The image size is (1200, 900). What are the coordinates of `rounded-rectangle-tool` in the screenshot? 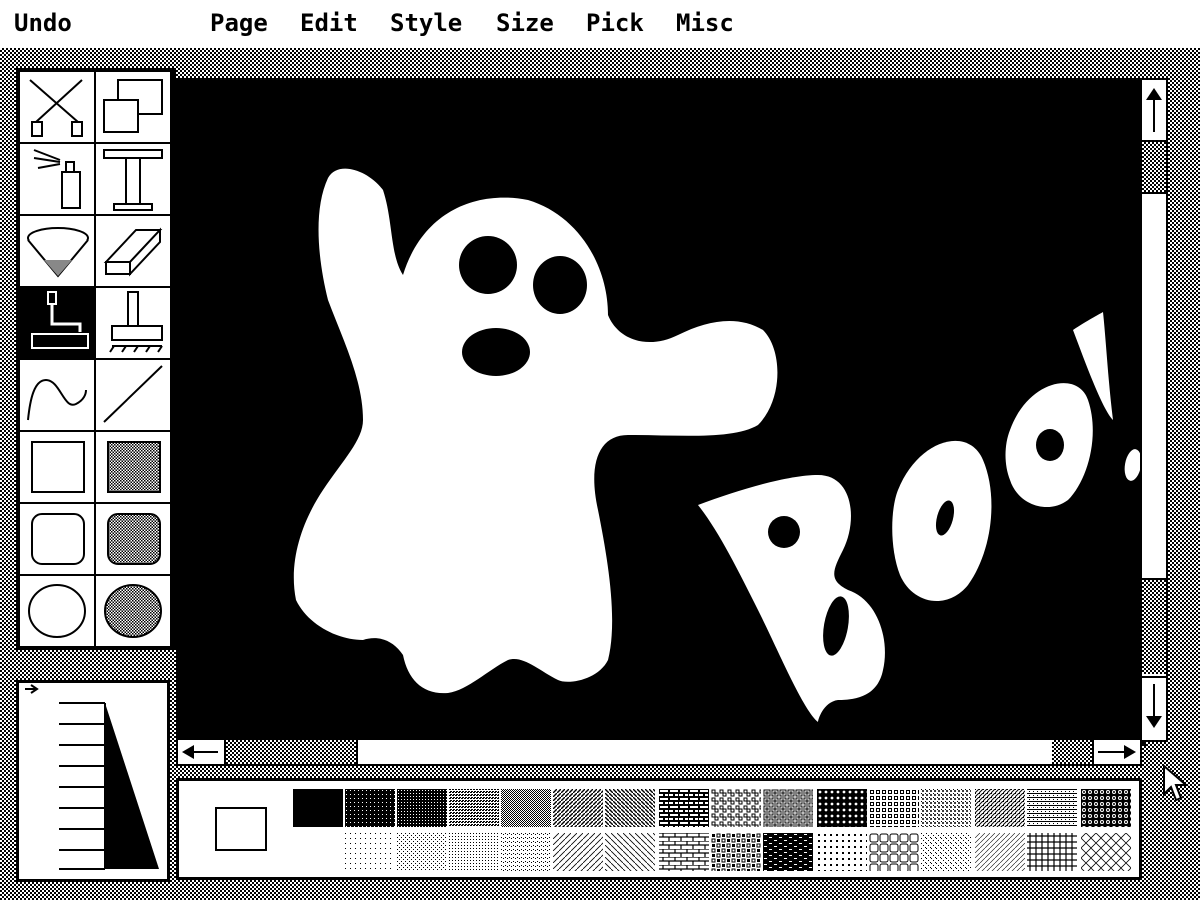 It's located at (57, 539).